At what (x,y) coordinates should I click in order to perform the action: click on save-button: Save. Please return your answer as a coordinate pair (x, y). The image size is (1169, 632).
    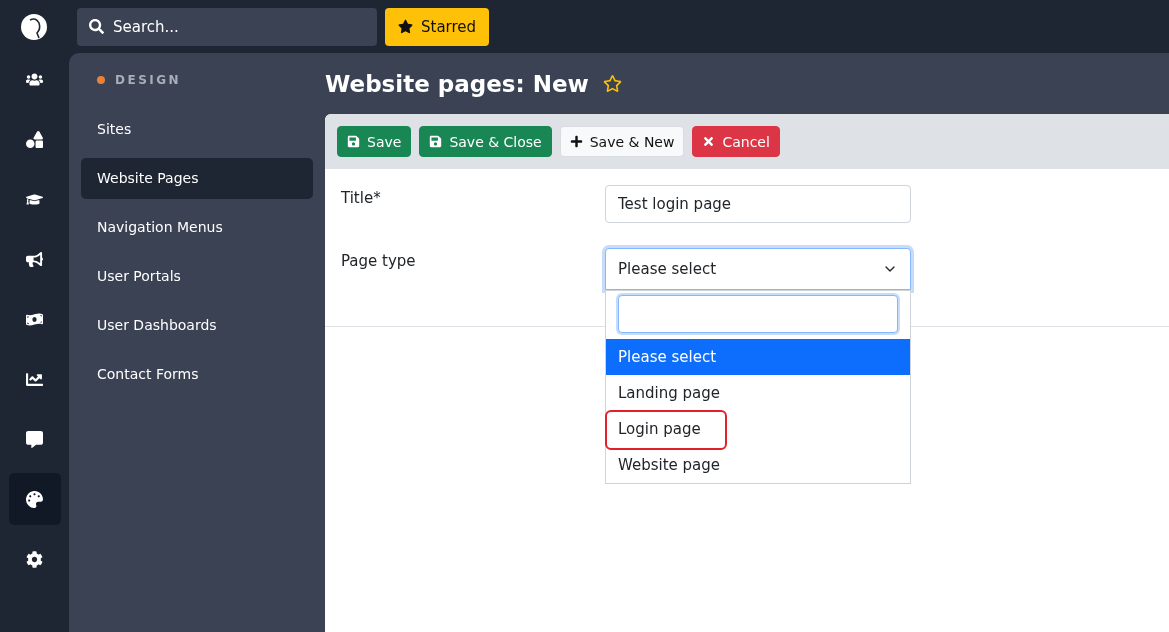
    Looking at the image, I should click on (374, 141).